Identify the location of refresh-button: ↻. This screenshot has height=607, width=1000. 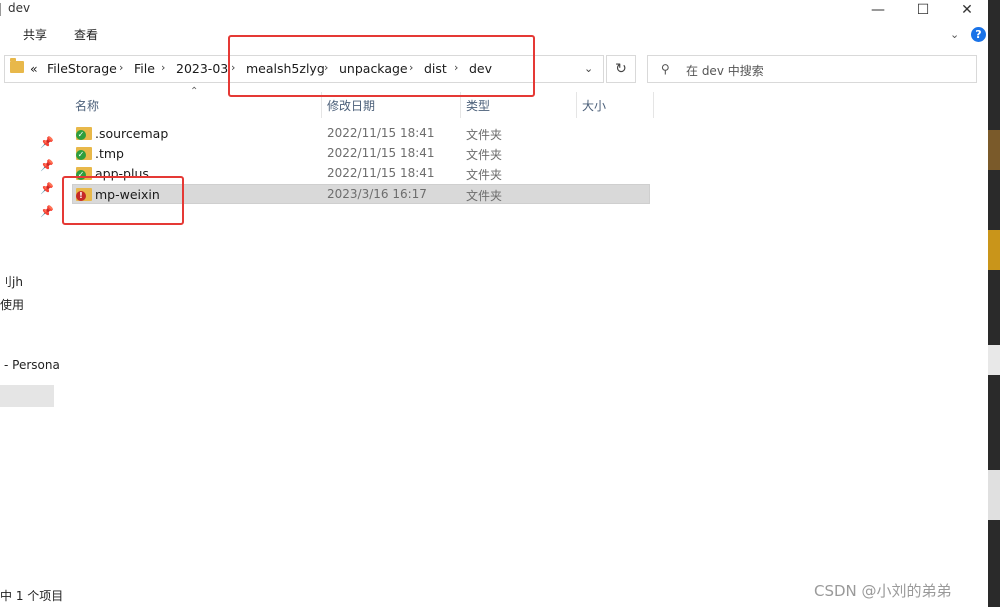
(621, 69).